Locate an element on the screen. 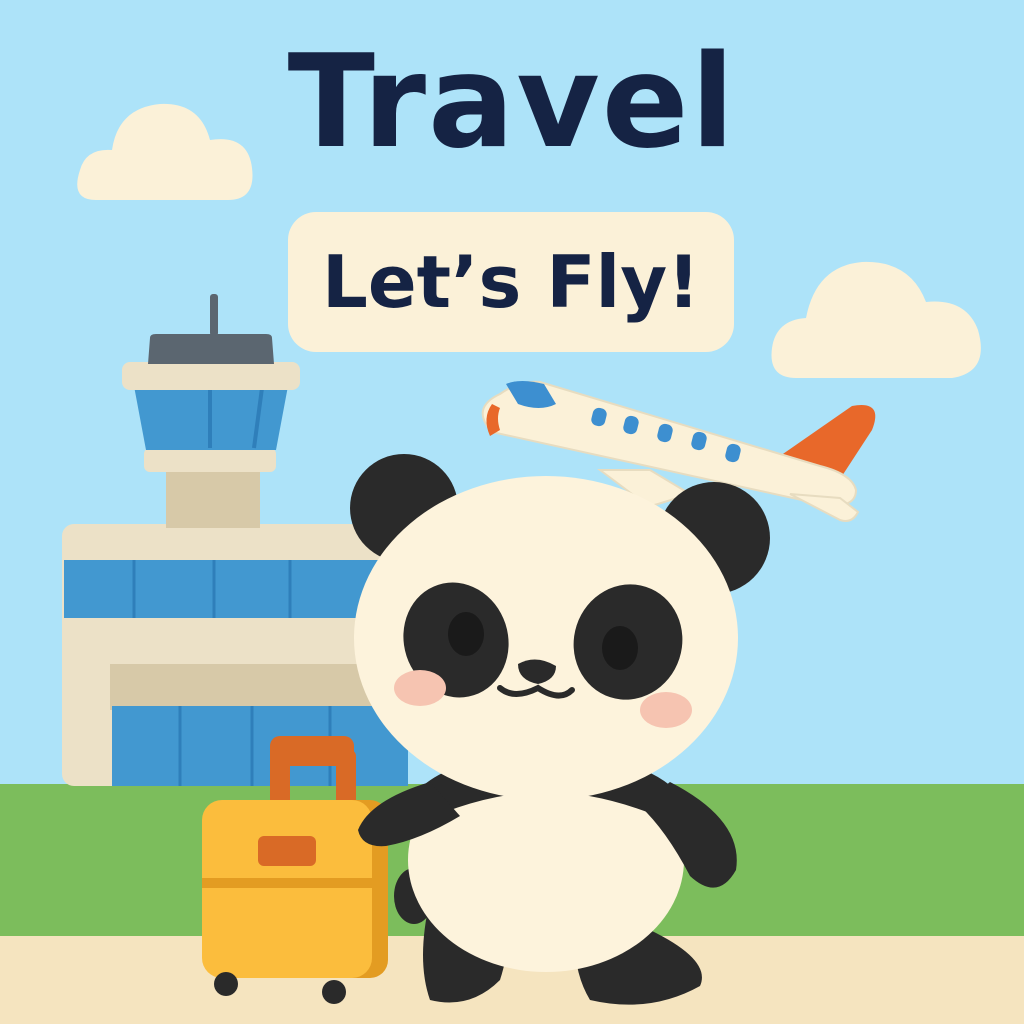 This screenshot has width=1024, height=1024. poster-title: Travel is located at coordinates (512, 102).